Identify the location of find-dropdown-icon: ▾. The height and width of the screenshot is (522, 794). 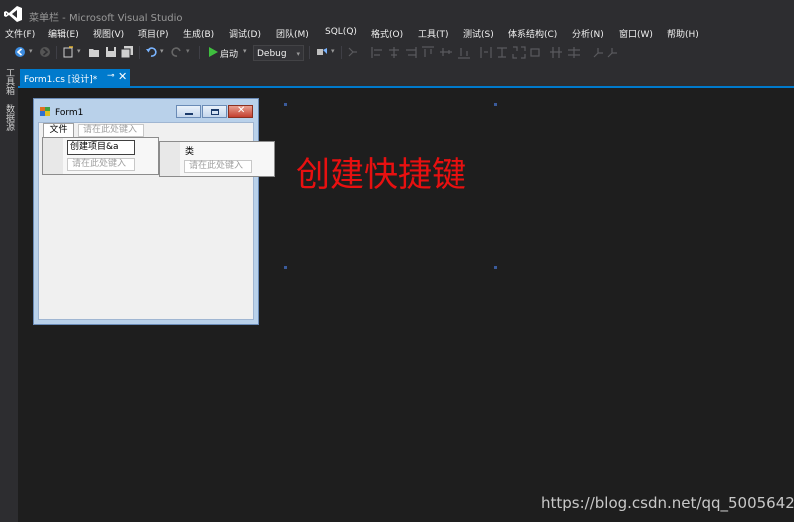
(333, 51).